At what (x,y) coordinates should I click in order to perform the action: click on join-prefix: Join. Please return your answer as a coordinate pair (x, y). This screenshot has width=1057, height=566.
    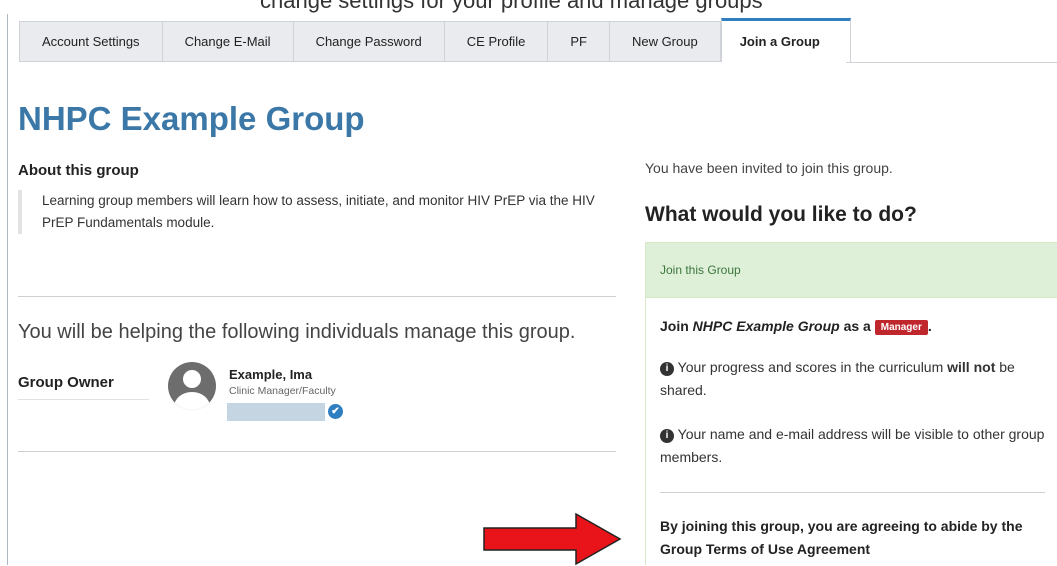
    Looking at the image, I should click on (676, 326).